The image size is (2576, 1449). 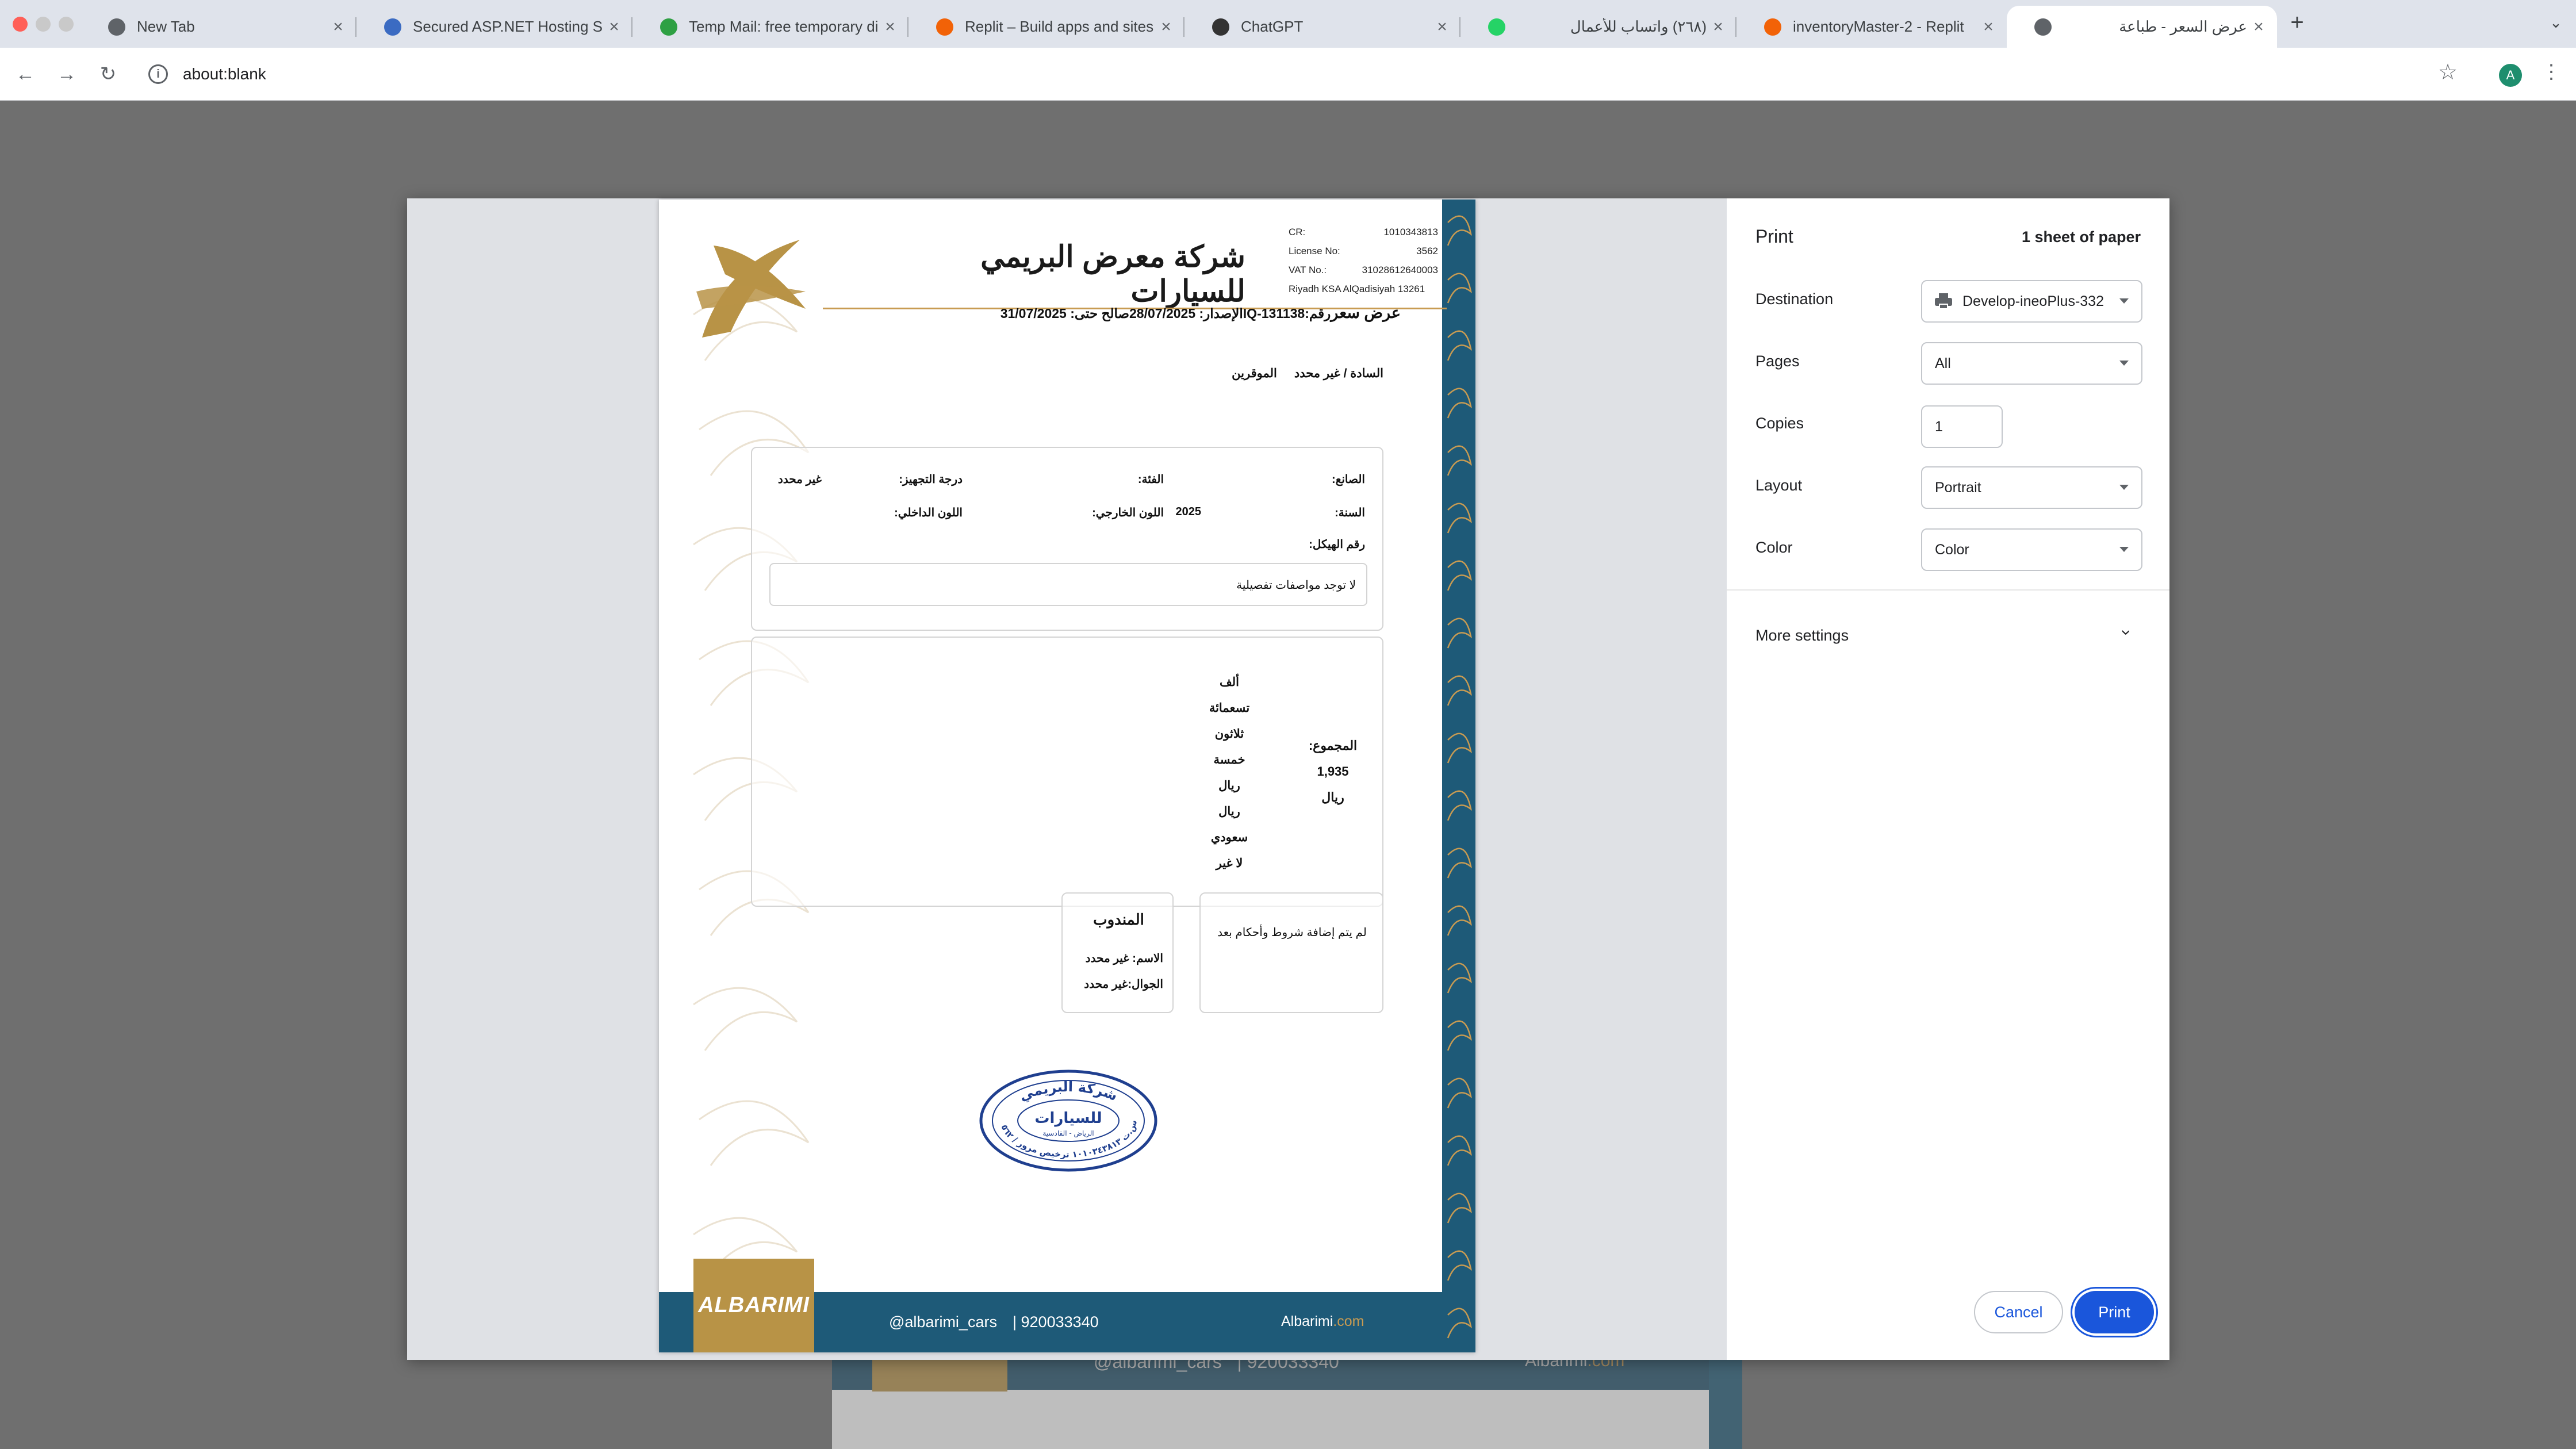 What do you see at coordinates (1779, 485) in the screenshot?
I see `layout-label: Layout` at bounding box center [1779, 485].